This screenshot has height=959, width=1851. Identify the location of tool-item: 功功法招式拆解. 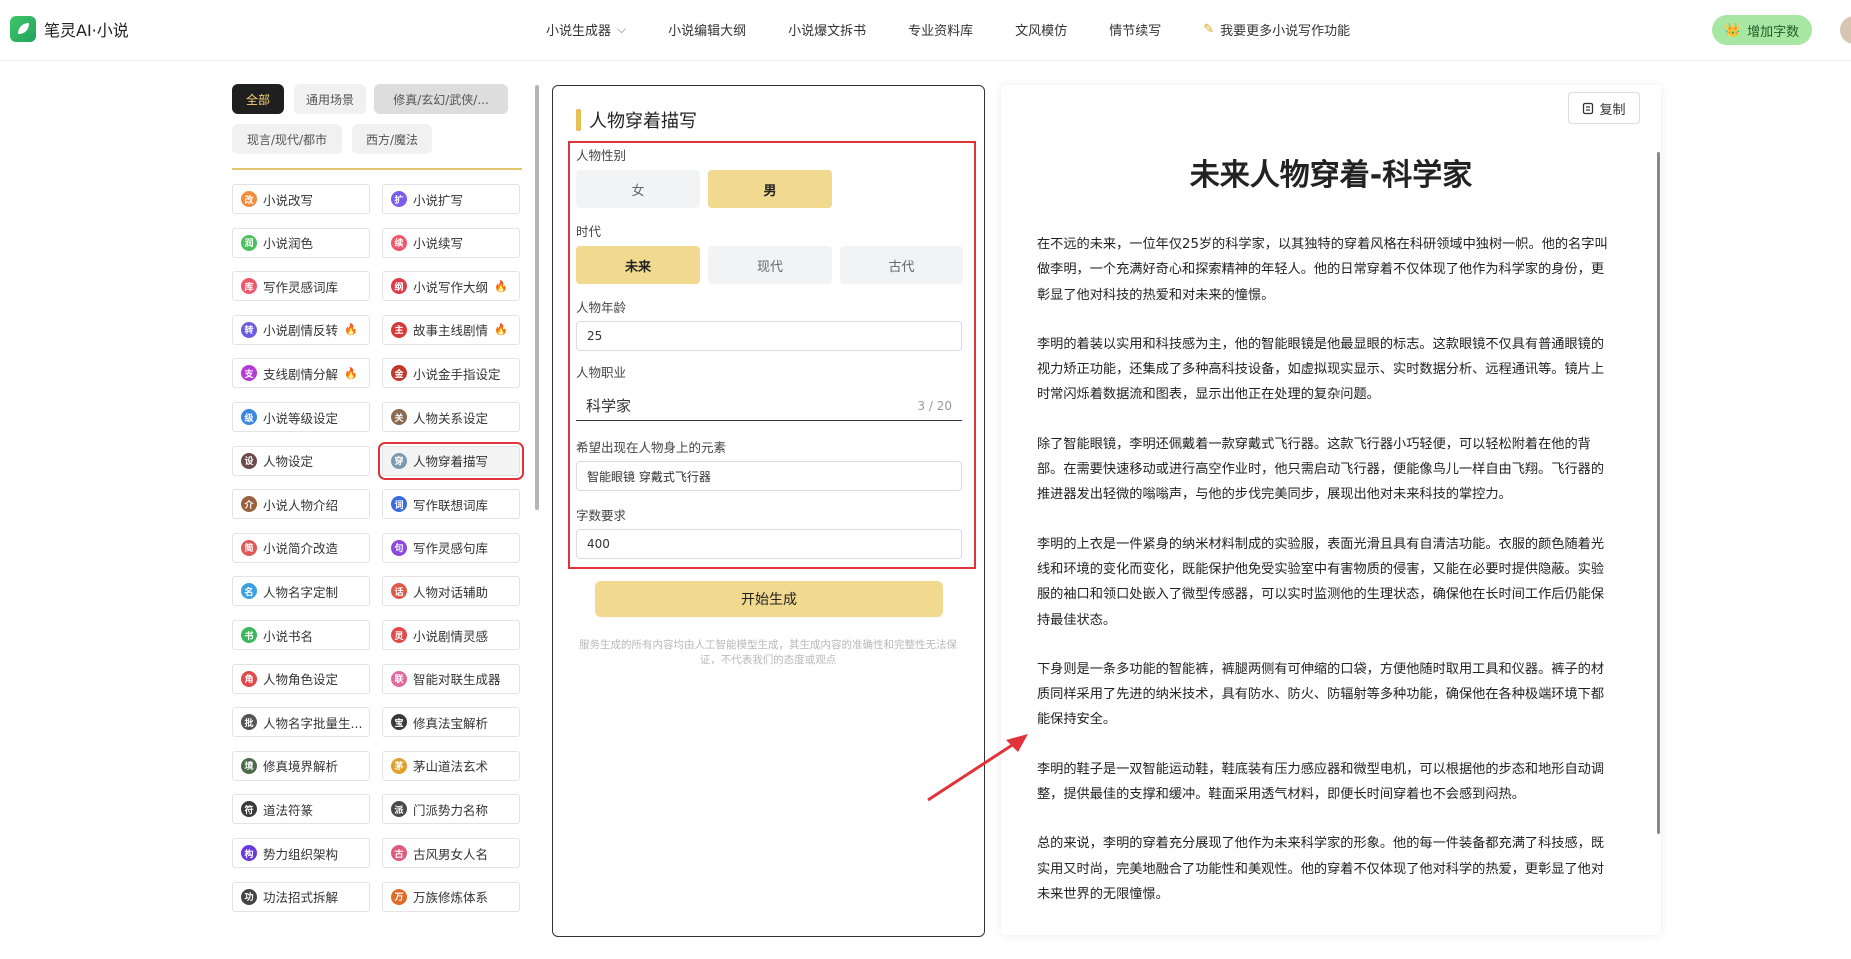
(301, 896).